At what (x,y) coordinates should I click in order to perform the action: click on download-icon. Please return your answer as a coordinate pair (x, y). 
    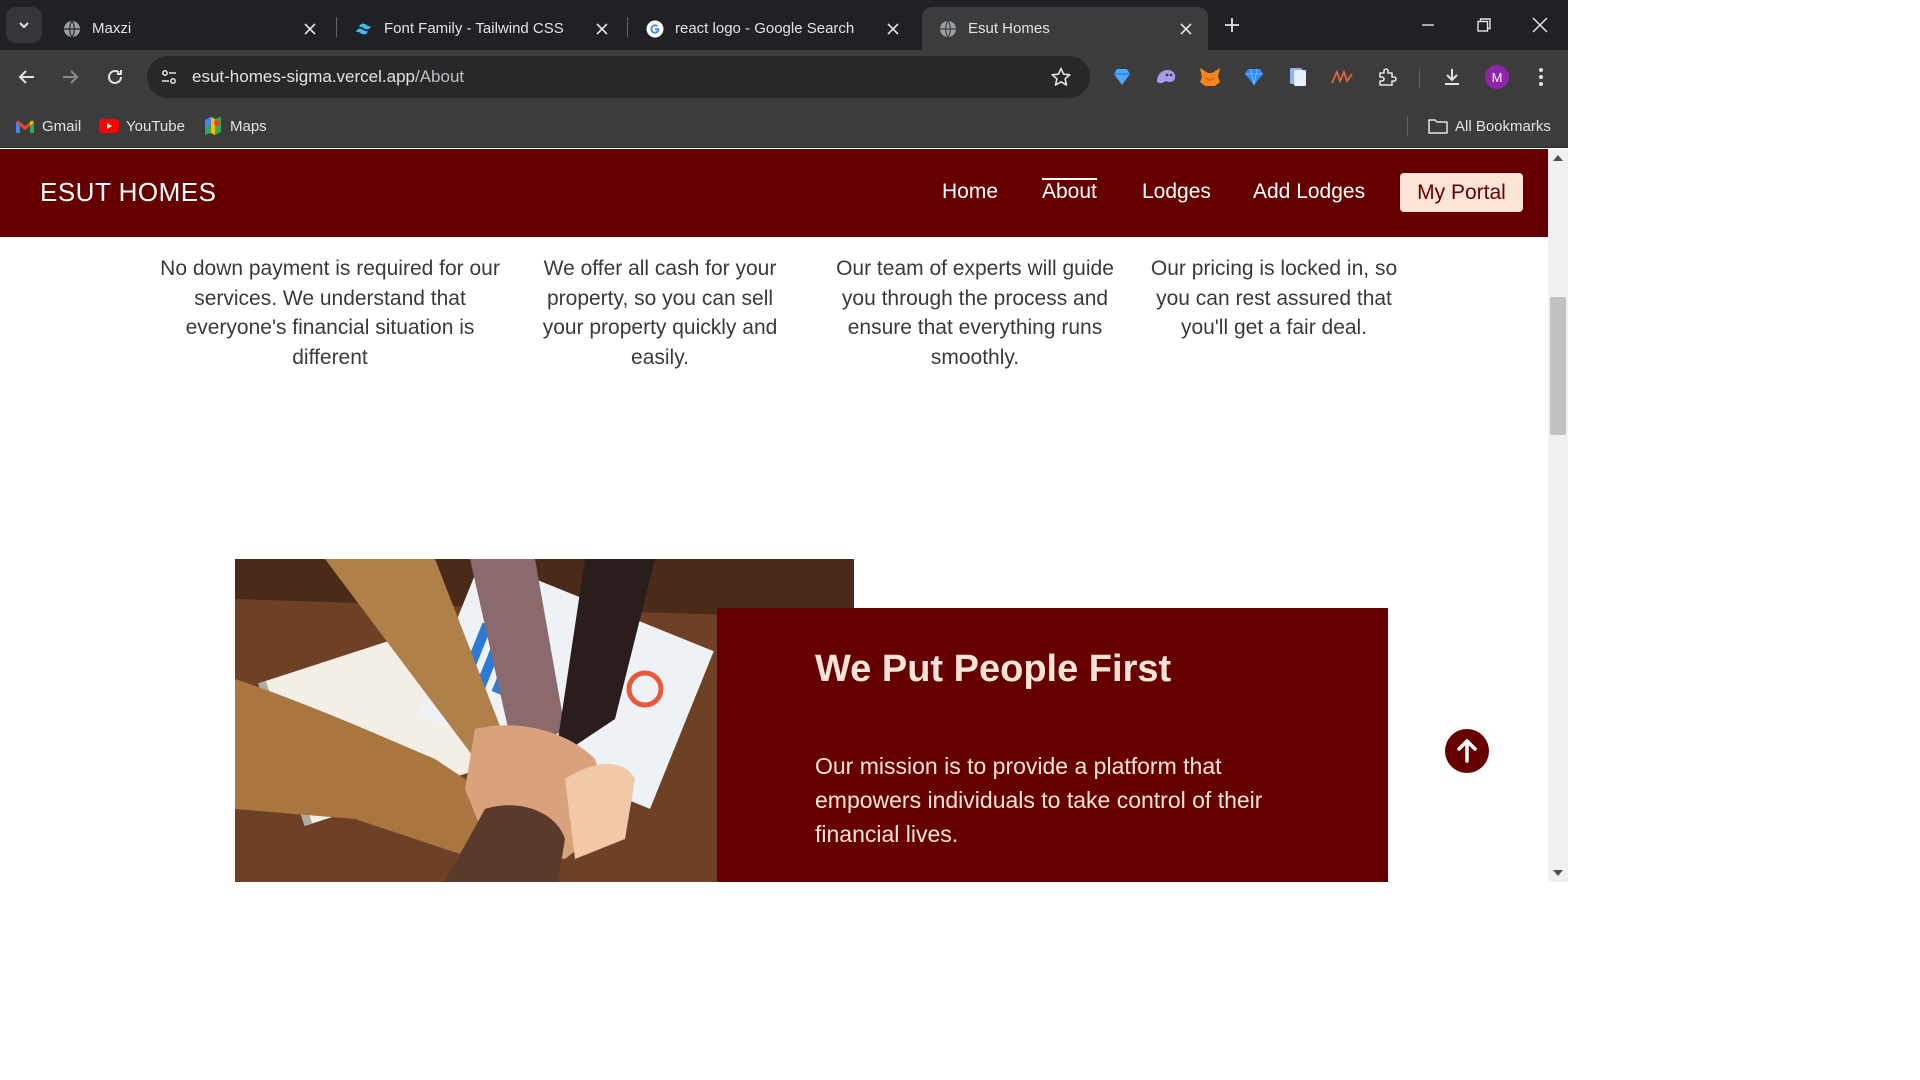
    Looking at the image, I should click on (1452, 77).